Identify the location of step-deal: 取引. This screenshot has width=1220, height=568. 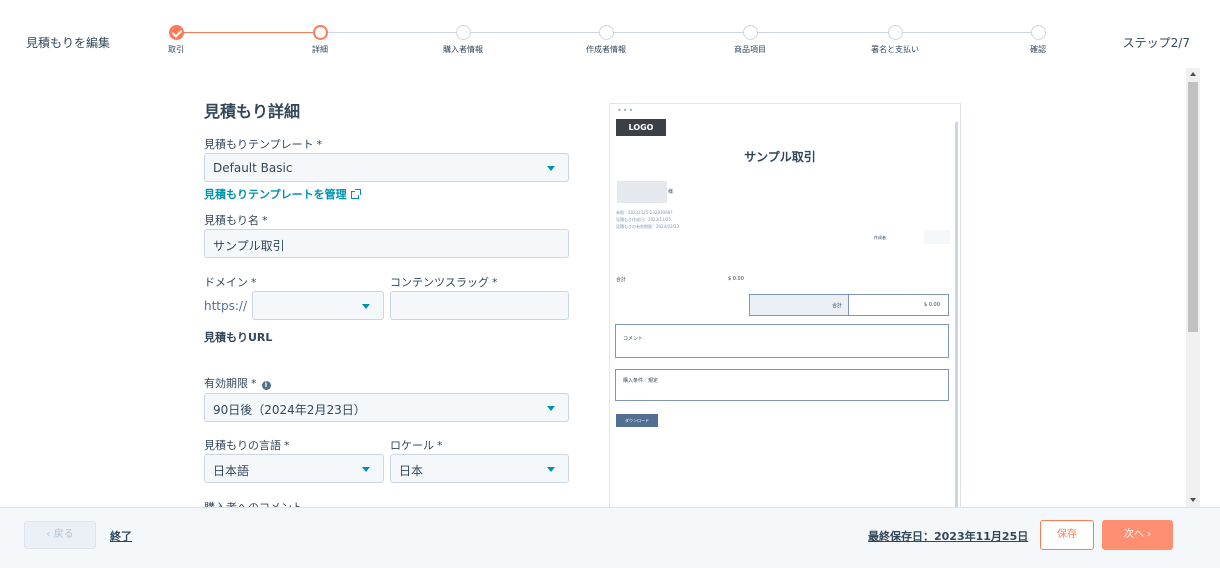
(176, 40).